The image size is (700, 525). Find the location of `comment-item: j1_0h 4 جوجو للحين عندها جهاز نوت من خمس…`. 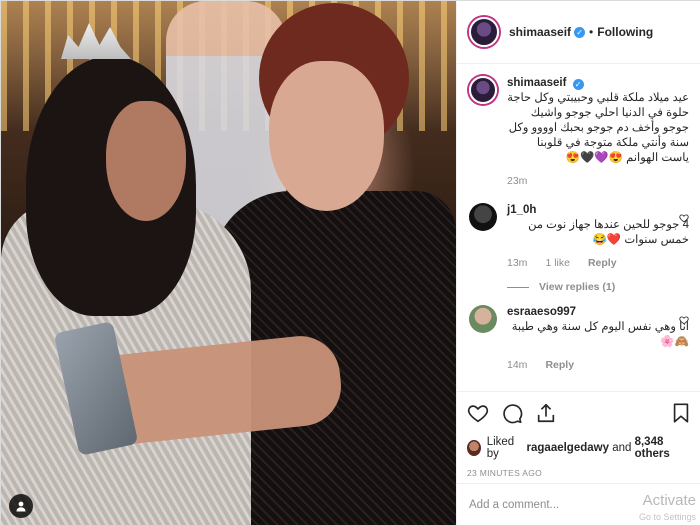

comment-item: j1_0h 4 جوجو للحين عندها جهاز نوت من خمس… is located at coordinates (579, 237).